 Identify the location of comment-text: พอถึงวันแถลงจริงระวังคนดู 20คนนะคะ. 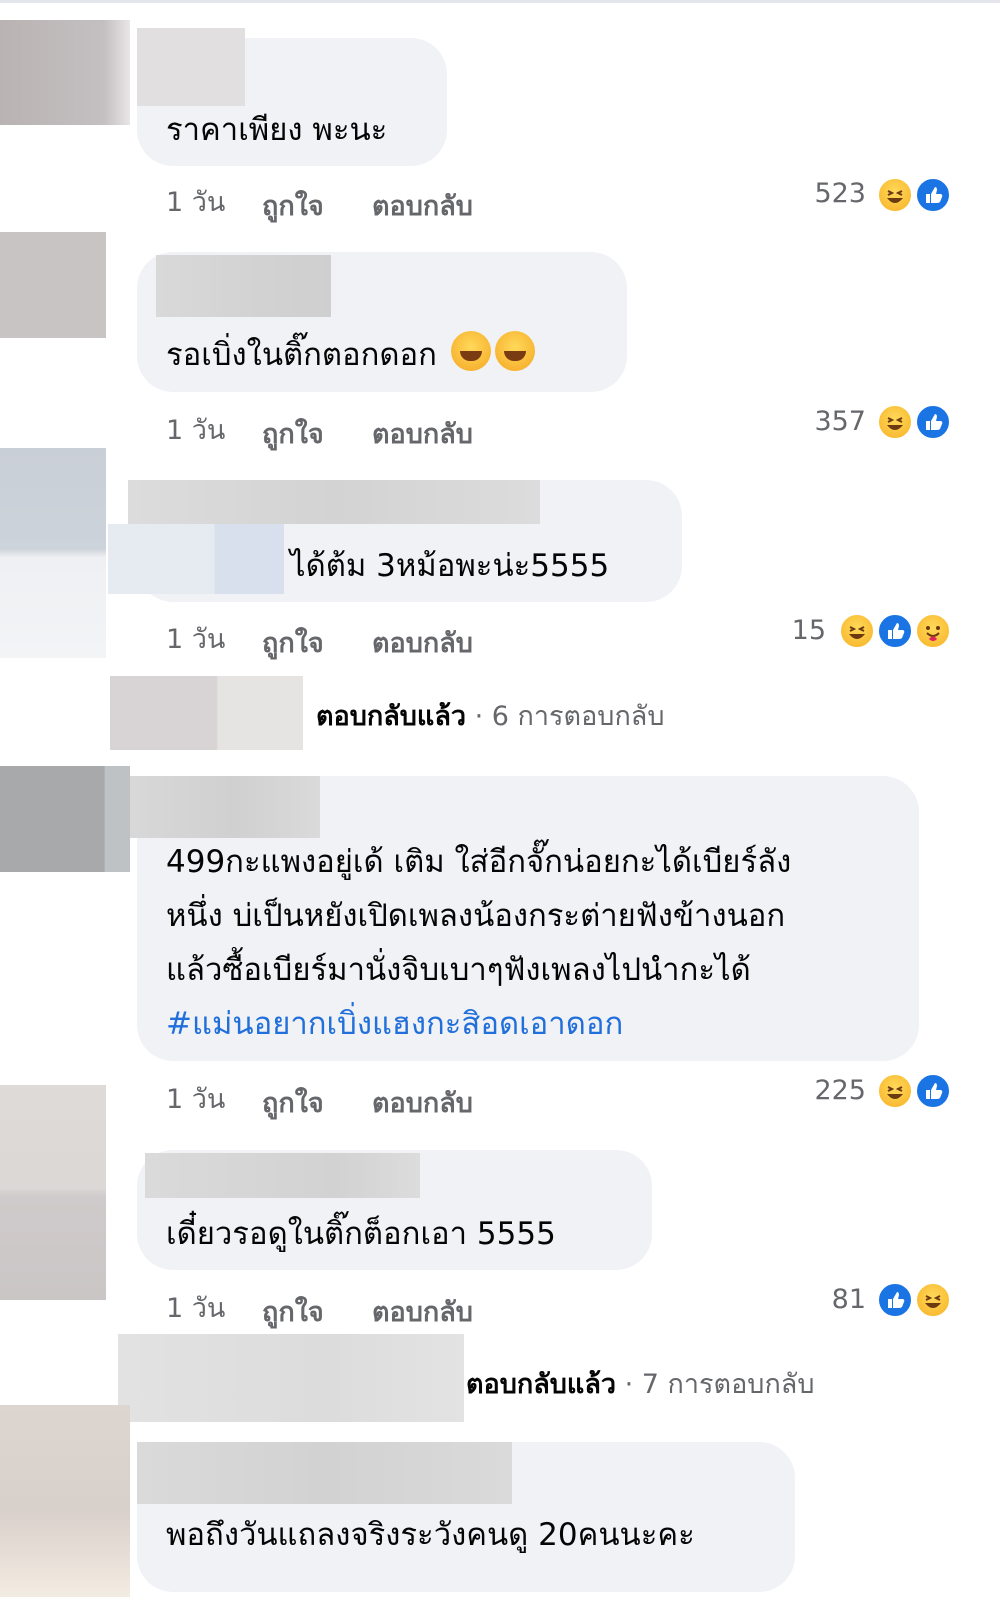
(430, 1535).